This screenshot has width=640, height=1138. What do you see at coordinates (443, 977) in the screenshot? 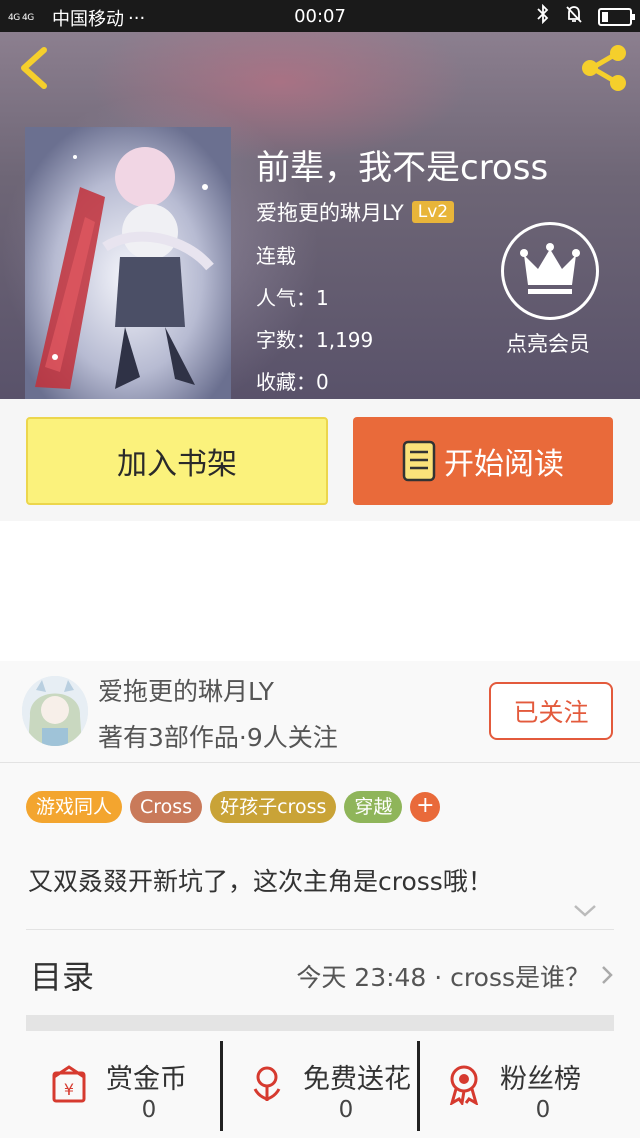
I see `latest-chapter: 今天 23:48 · cross是谁？` at bounding box center [443, 977].